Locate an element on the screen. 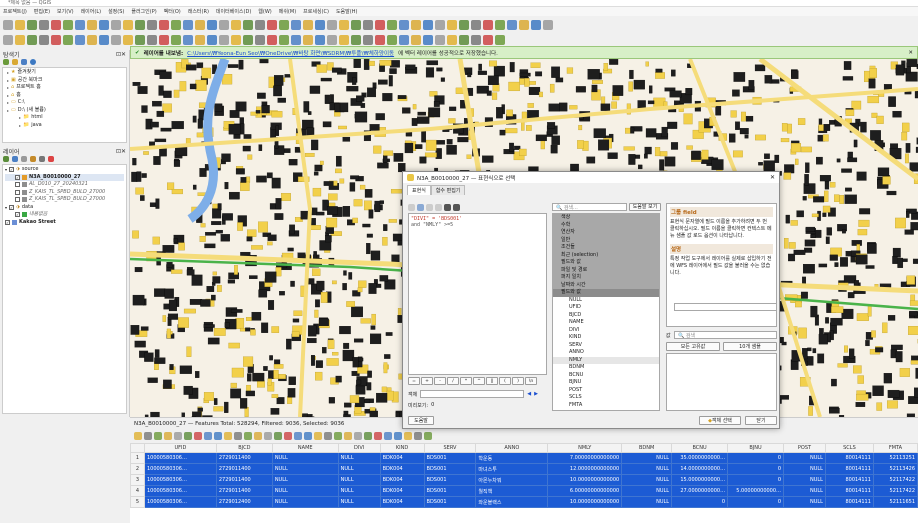 The width and height of the screenshot is (918, 523). help-button: 도움말 is located at coordinates (421, 420).